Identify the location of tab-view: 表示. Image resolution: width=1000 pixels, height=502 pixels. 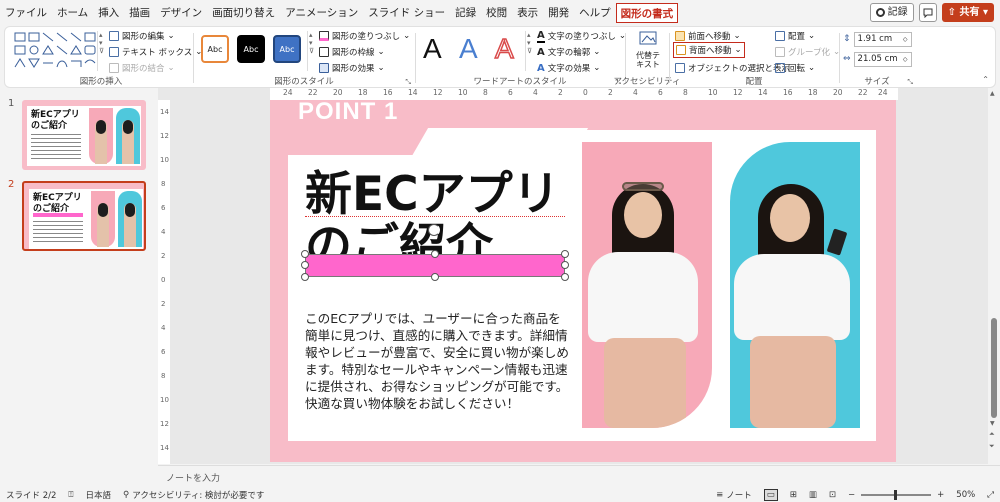
(527, 13).